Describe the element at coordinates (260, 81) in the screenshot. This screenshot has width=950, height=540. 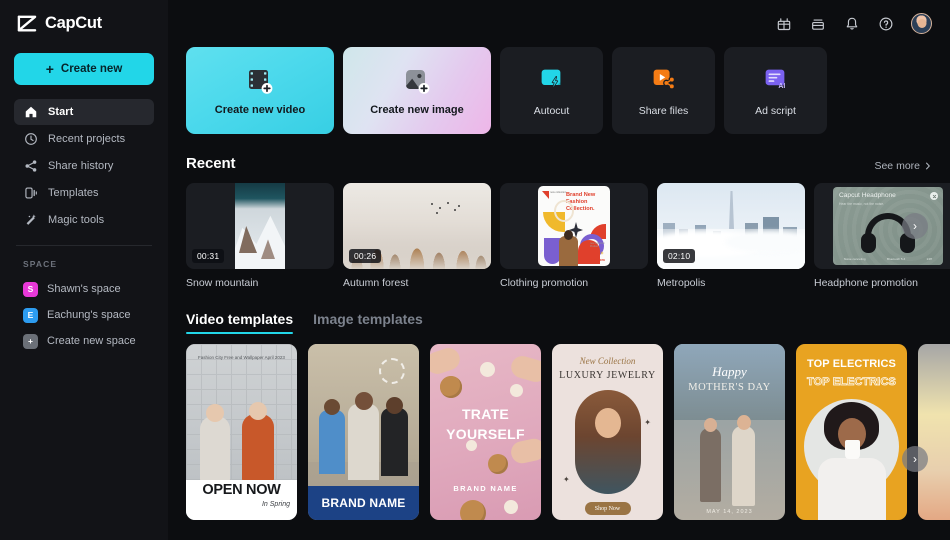
I see `film-plus-icon` at that location.